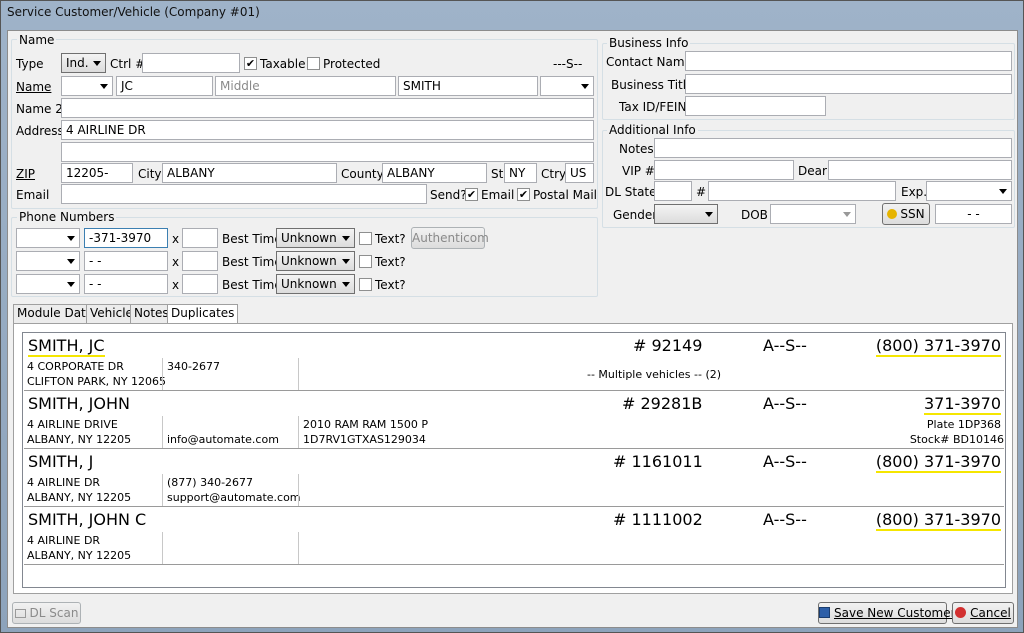  I want to click on suffix-select, so click(567, 86).